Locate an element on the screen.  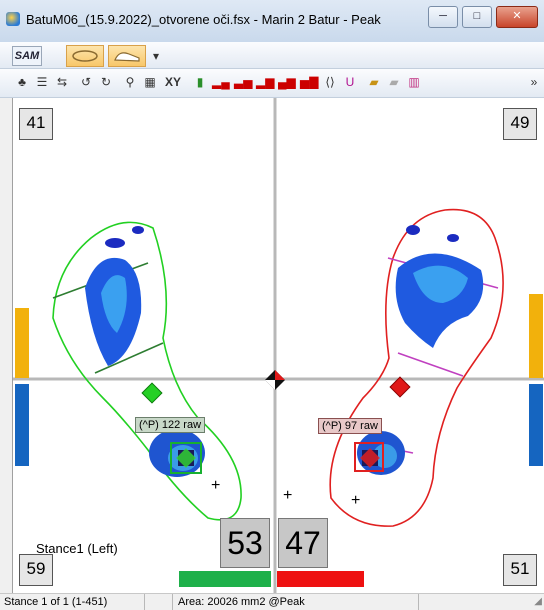
status-empty is located at coordinates (159, 602).